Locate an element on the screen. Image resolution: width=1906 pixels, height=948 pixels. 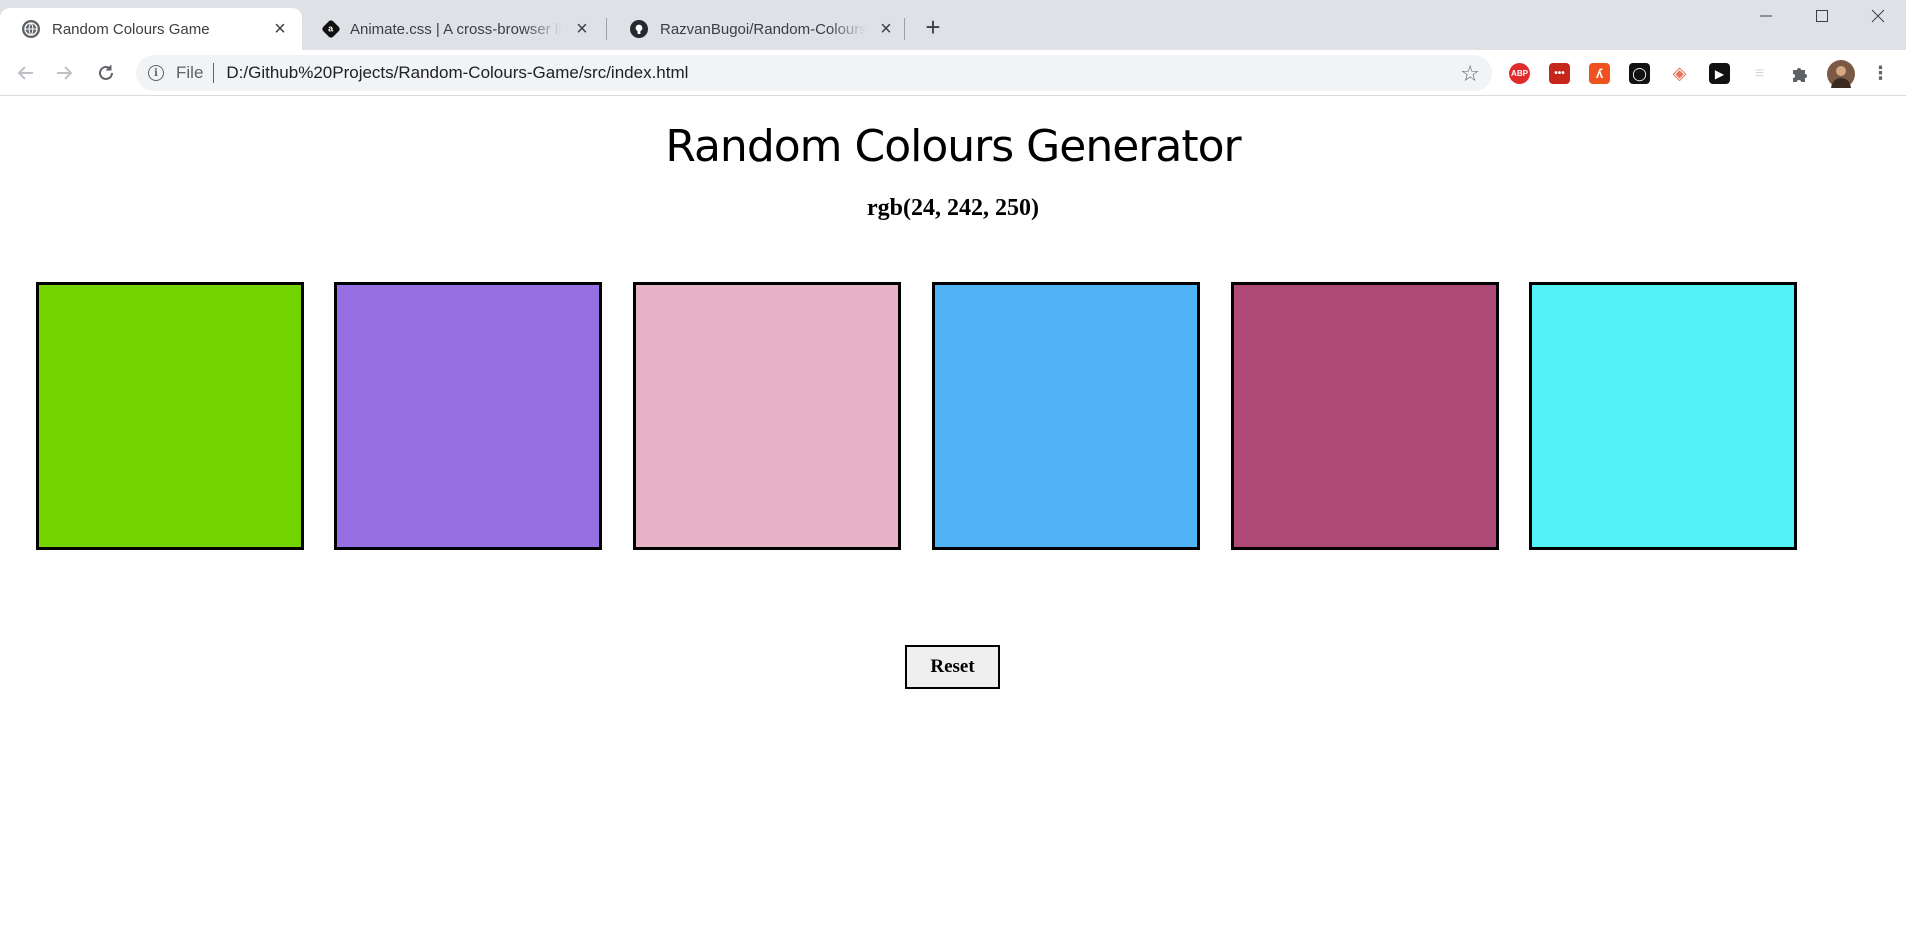
tab-title: Random Colours Game is located at coordinates (131, 29).